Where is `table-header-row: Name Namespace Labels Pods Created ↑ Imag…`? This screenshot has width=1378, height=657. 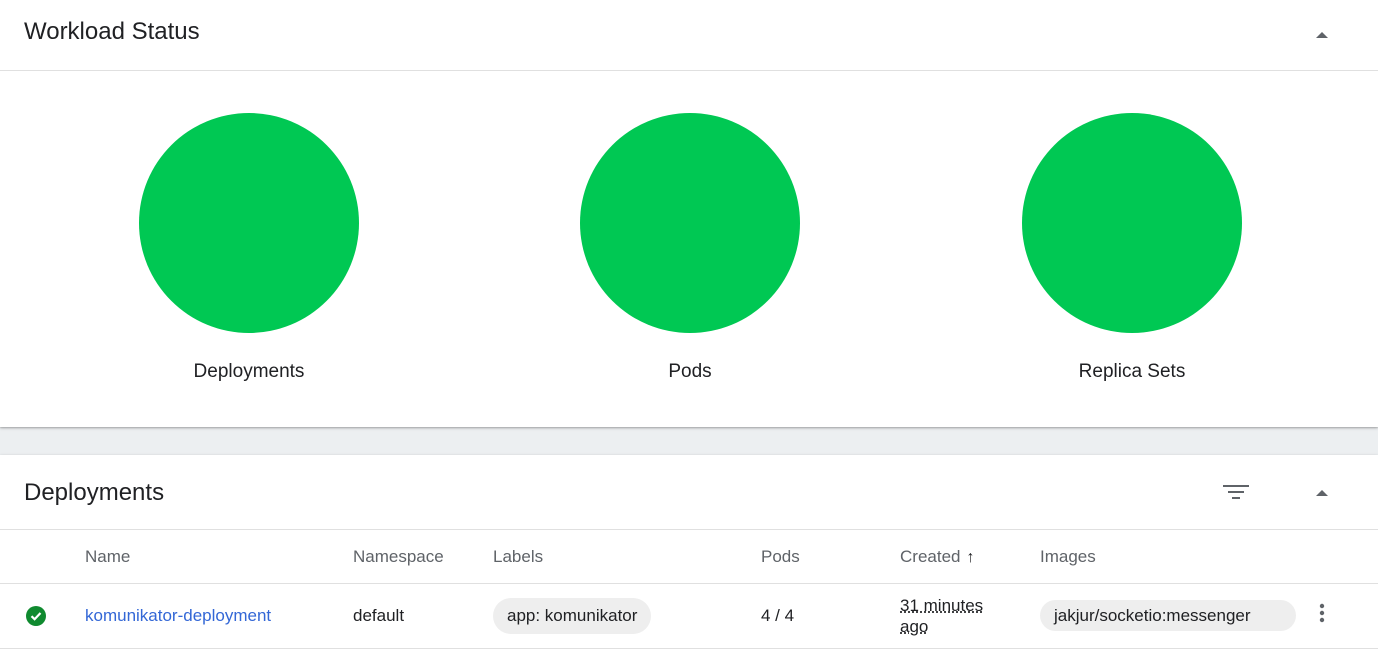
table-header-row: Name Namespace Labels Pods Created ↑ Imag… is located at coordinates (689, 557).